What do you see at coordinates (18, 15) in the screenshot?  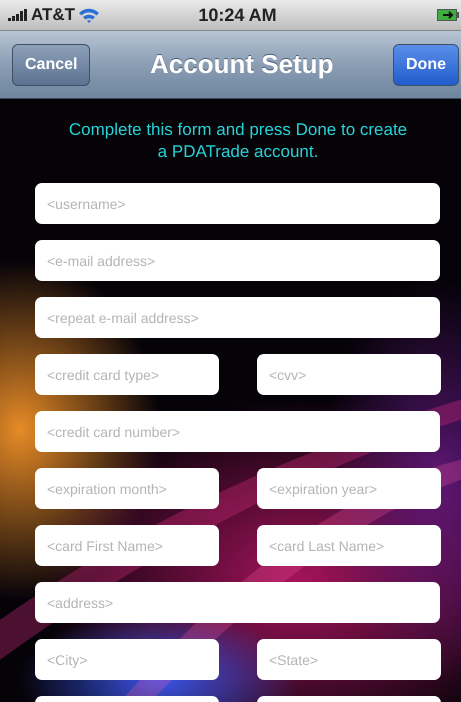 I see `signal-icon` at bounding box center [18, 15].